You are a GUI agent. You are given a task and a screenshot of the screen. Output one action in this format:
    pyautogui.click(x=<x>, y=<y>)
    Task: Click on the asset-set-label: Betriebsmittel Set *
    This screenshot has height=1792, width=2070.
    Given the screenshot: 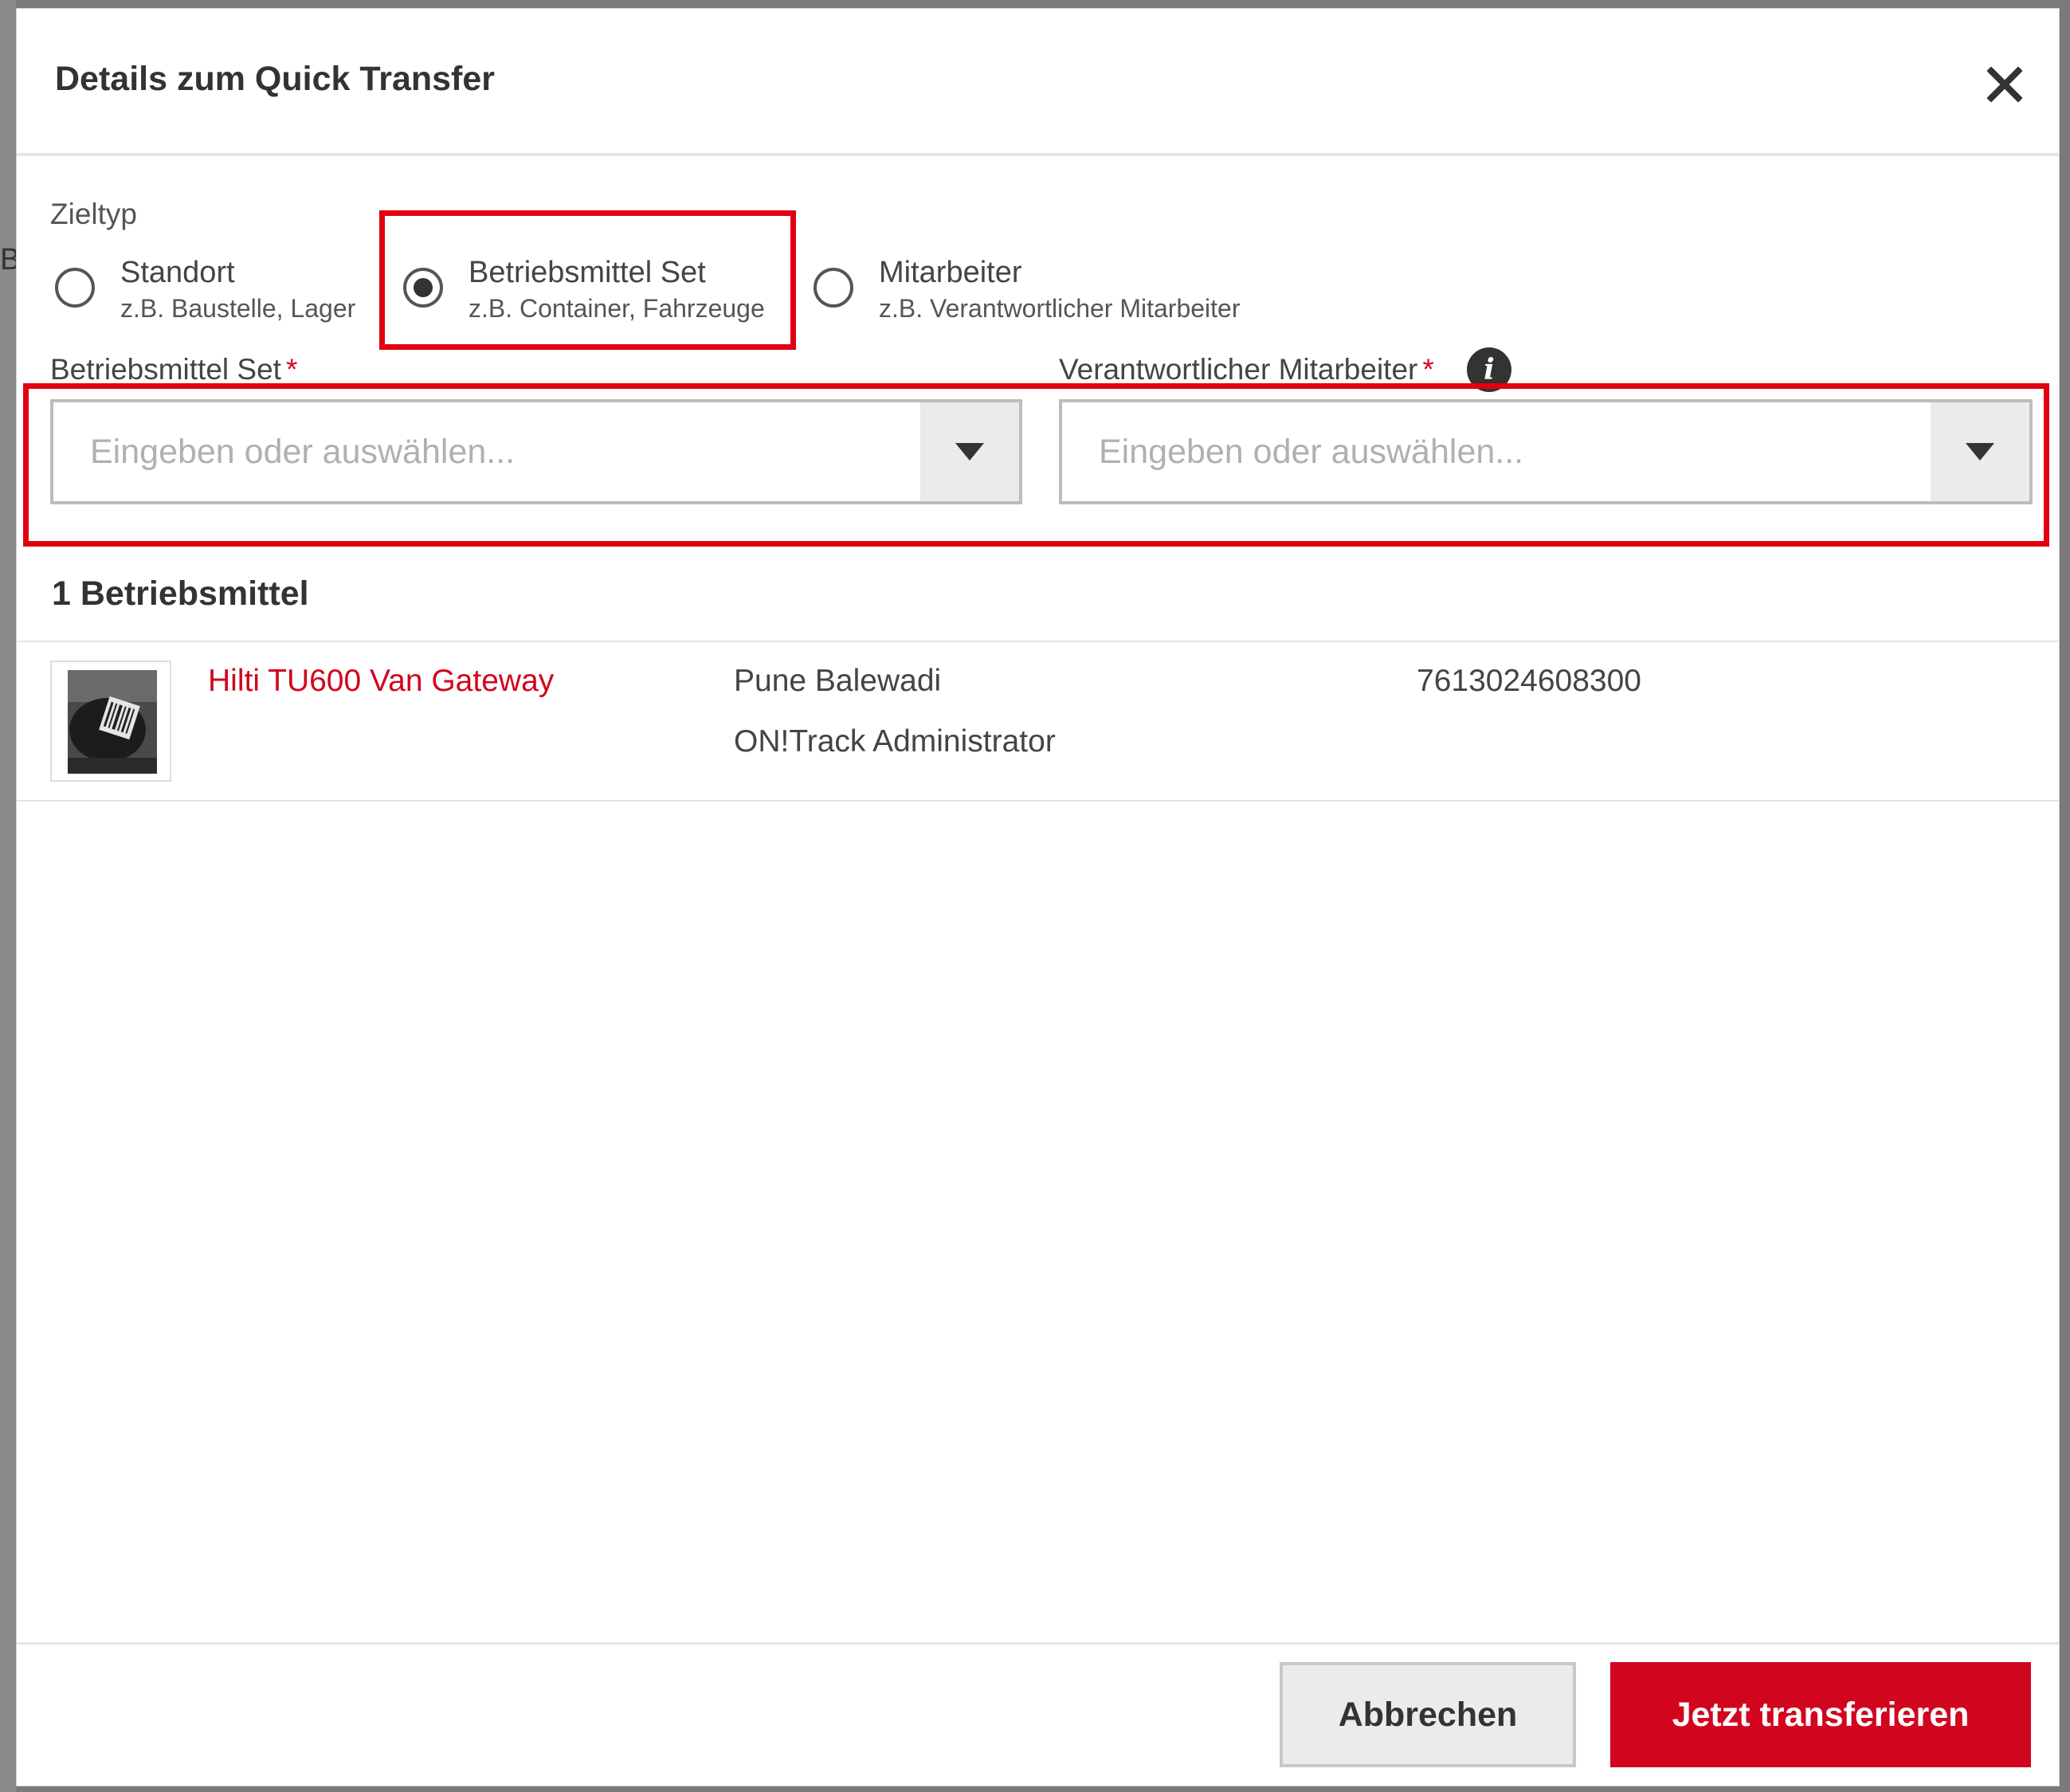 What is the action you would take?
    pyautogui.click(x=173, y=369)
    